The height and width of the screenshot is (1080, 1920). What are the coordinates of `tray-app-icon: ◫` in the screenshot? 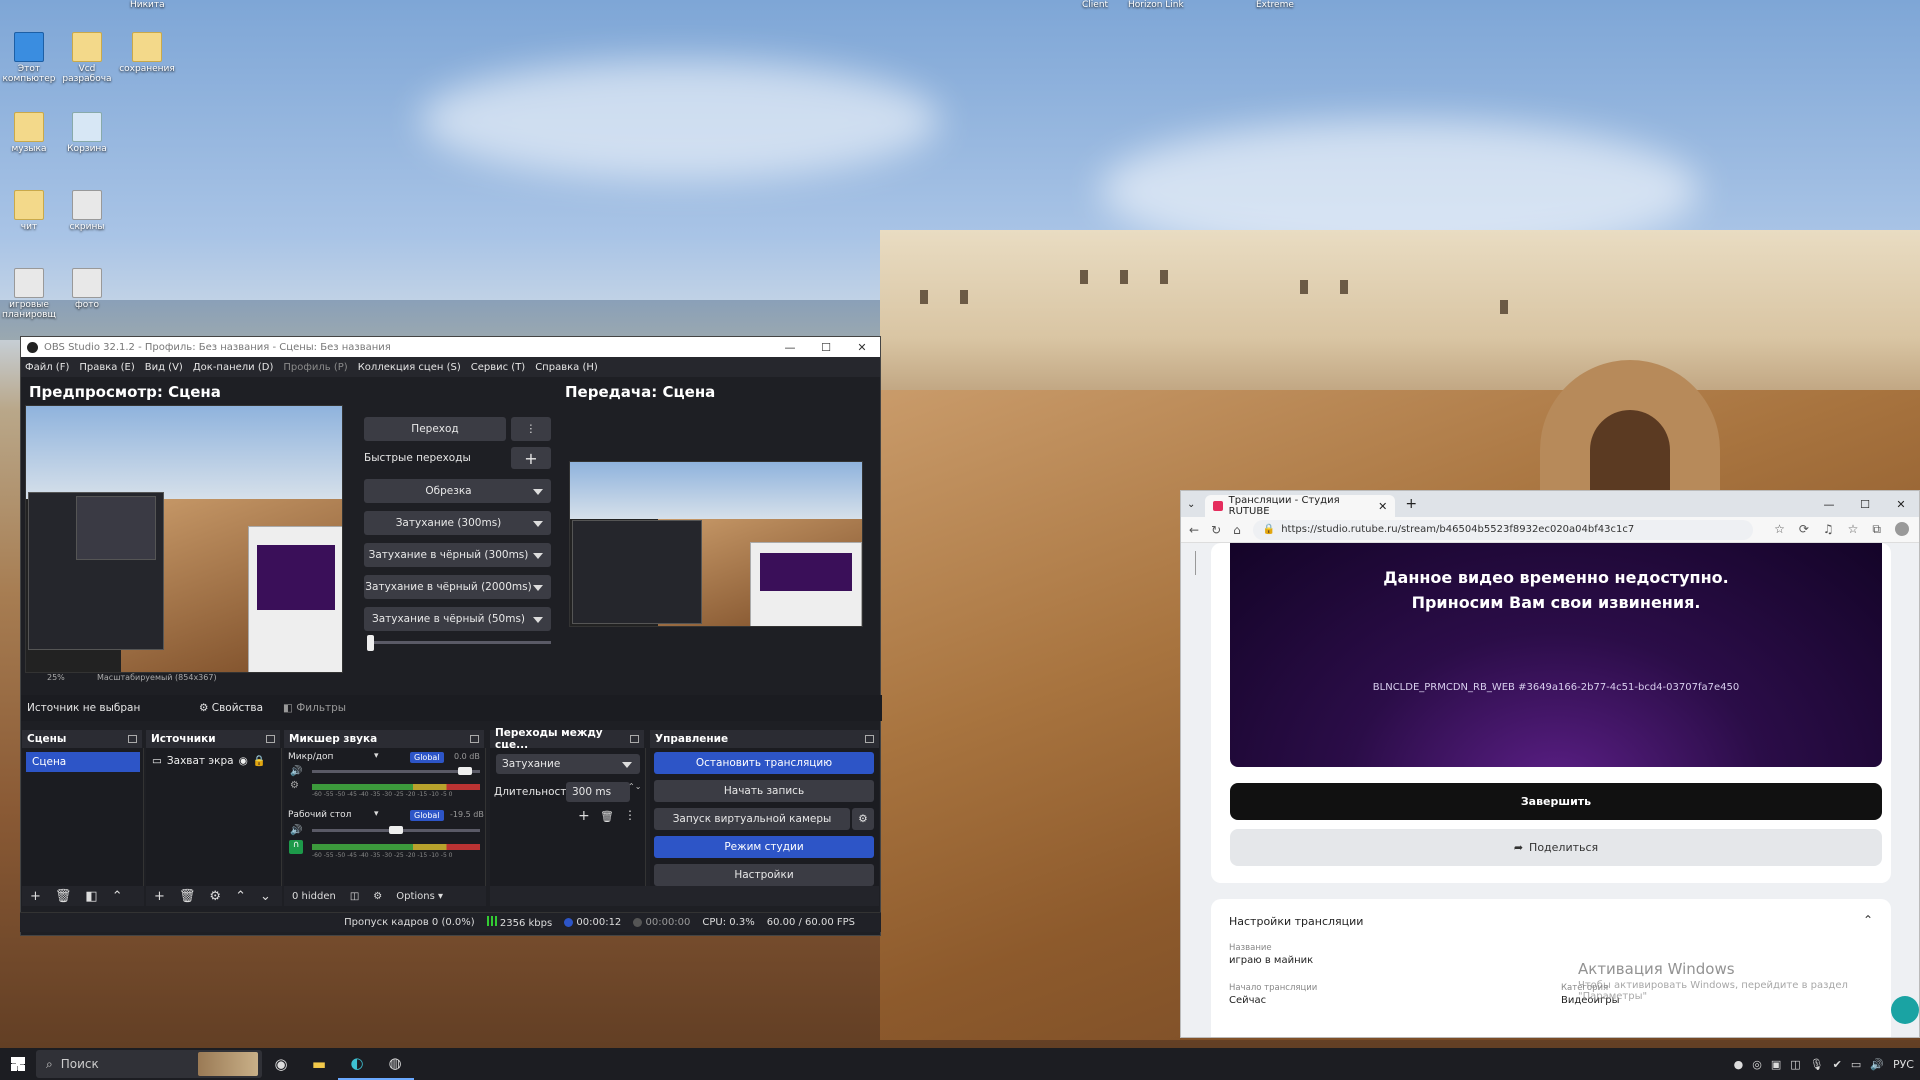 It's located at (1795, 1064).